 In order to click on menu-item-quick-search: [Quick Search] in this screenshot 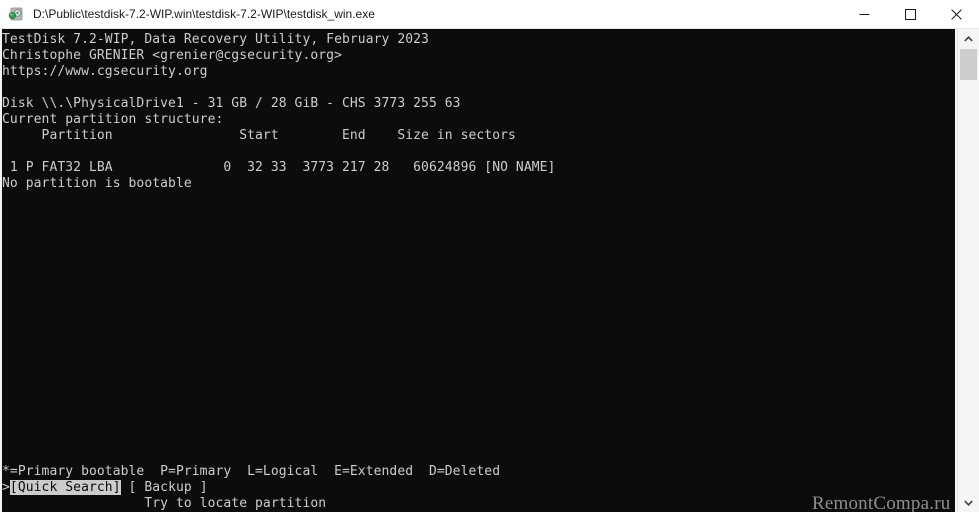, I will do `click(65, 487)`.